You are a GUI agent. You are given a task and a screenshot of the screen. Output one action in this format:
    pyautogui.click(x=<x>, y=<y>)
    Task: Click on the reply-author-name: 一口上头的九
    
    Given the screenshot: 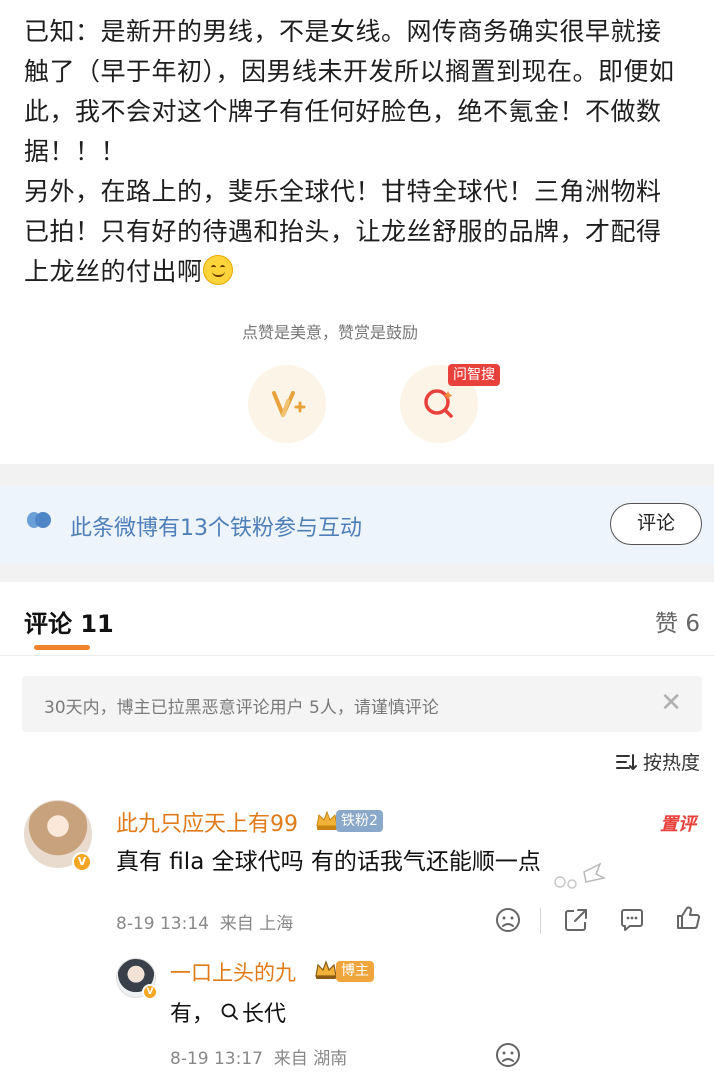 What is the action you would take?
    pyautogui.click(x=233, y=972)
    